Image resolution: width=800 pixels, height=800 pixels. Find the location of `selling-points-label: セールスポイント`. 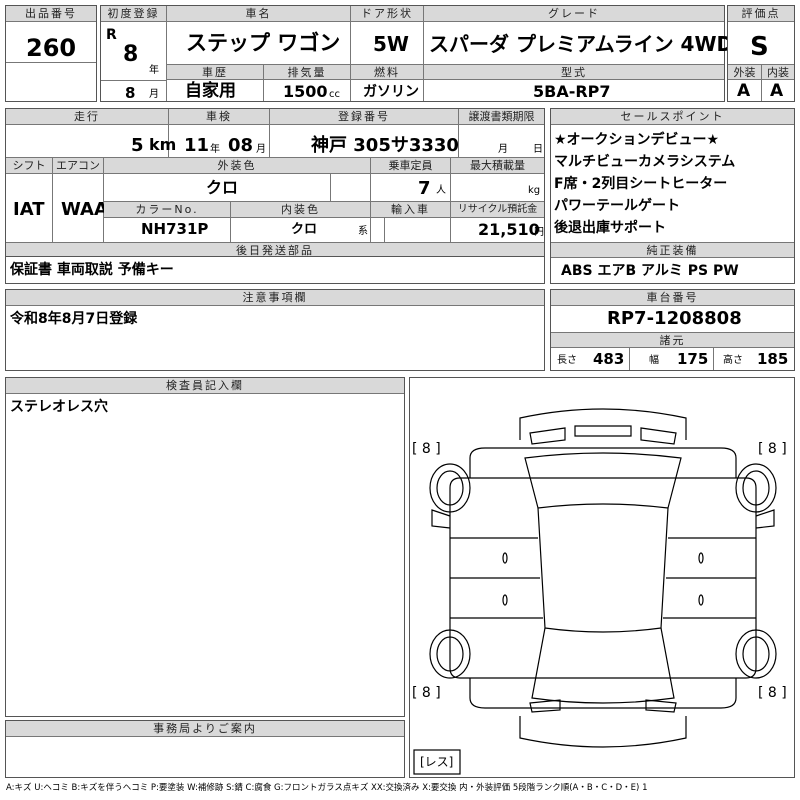

selling-points-label: セールスポイント is located at coordinates (672, 117).